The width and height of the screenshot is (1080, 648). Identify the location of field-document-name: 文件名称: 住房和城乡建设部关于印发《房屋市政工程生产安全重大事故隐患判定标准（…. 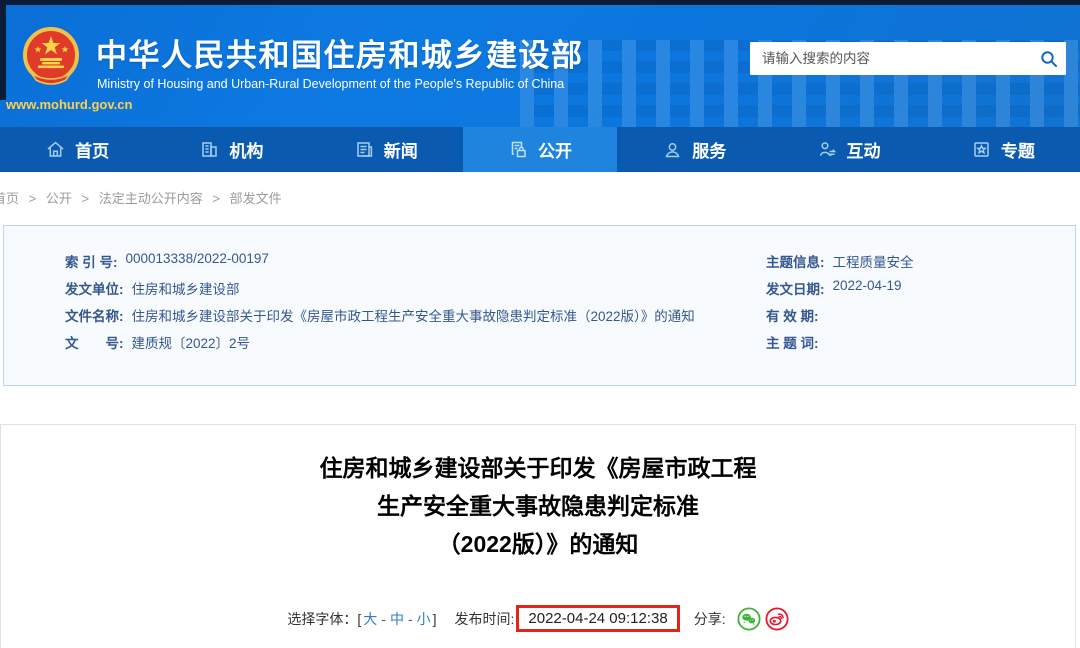
(380, 318).